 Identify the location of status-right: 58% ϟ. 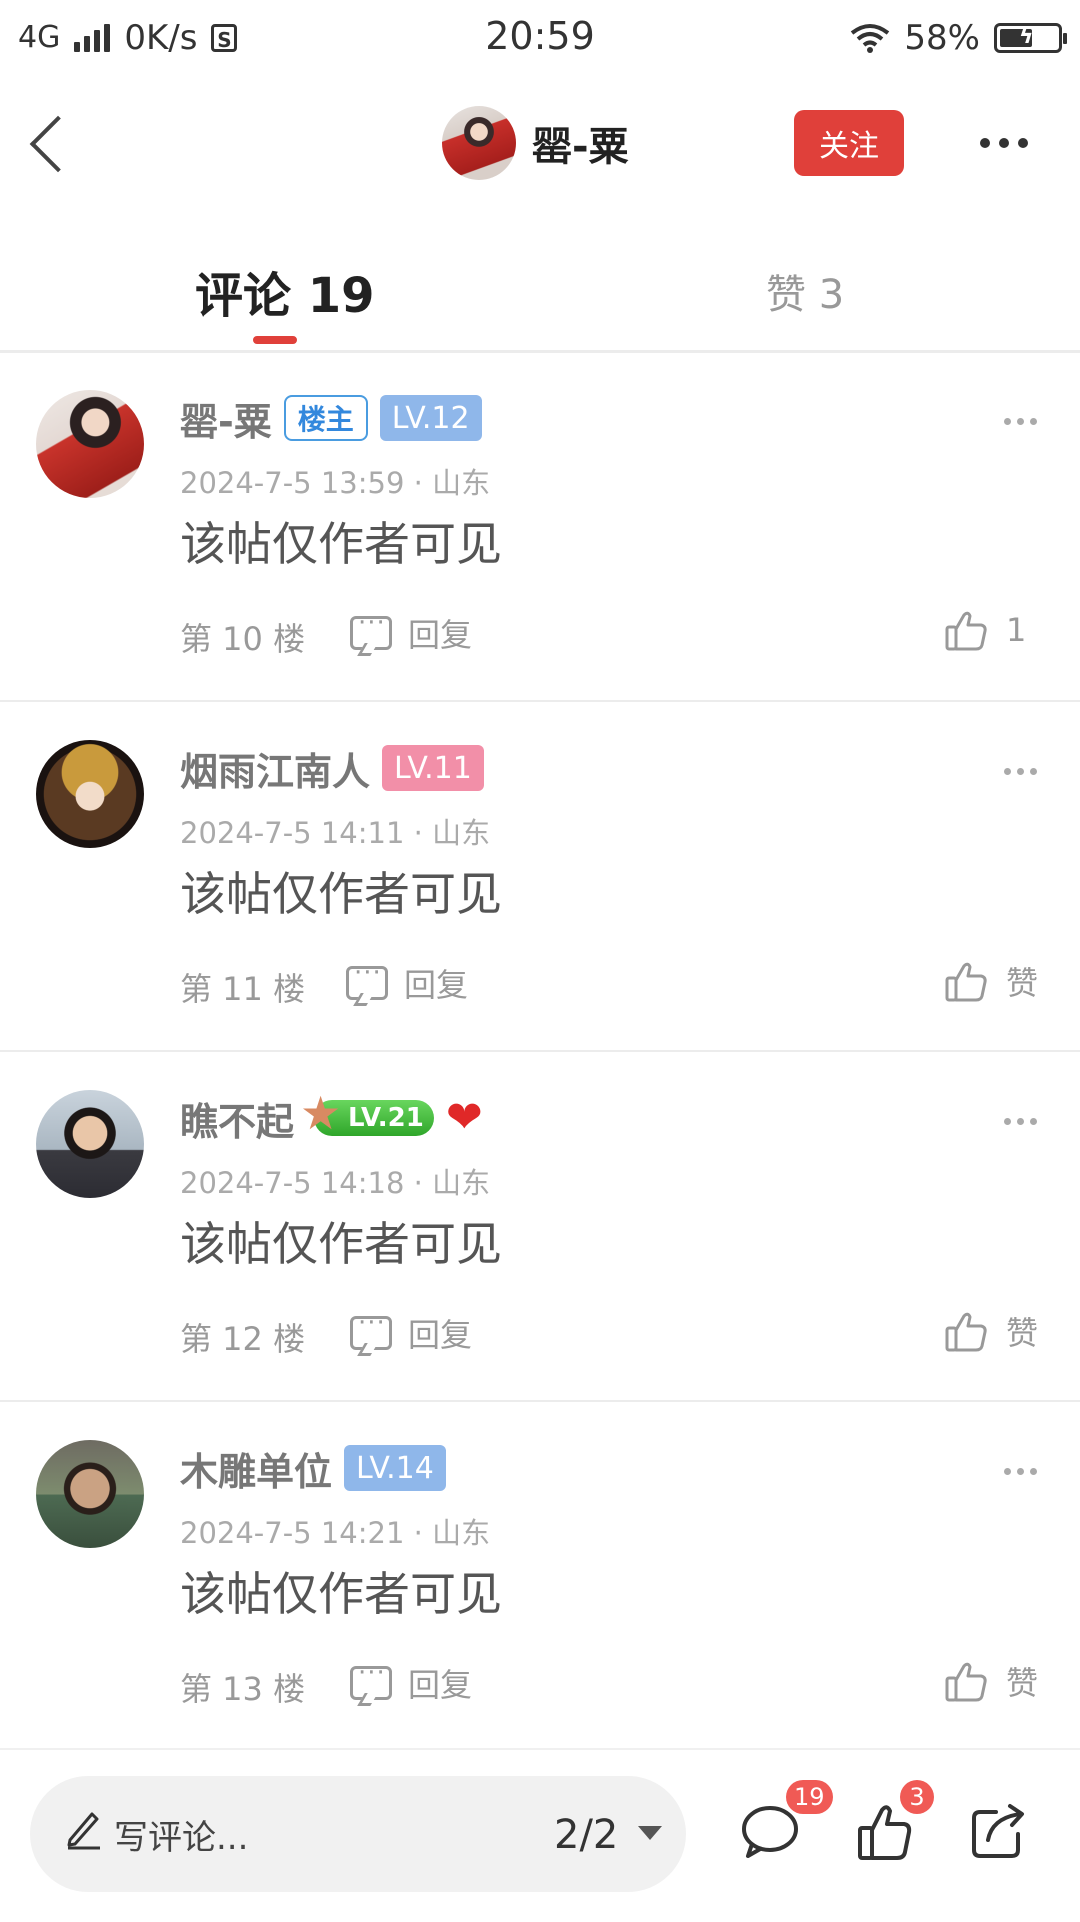
(958, 37).